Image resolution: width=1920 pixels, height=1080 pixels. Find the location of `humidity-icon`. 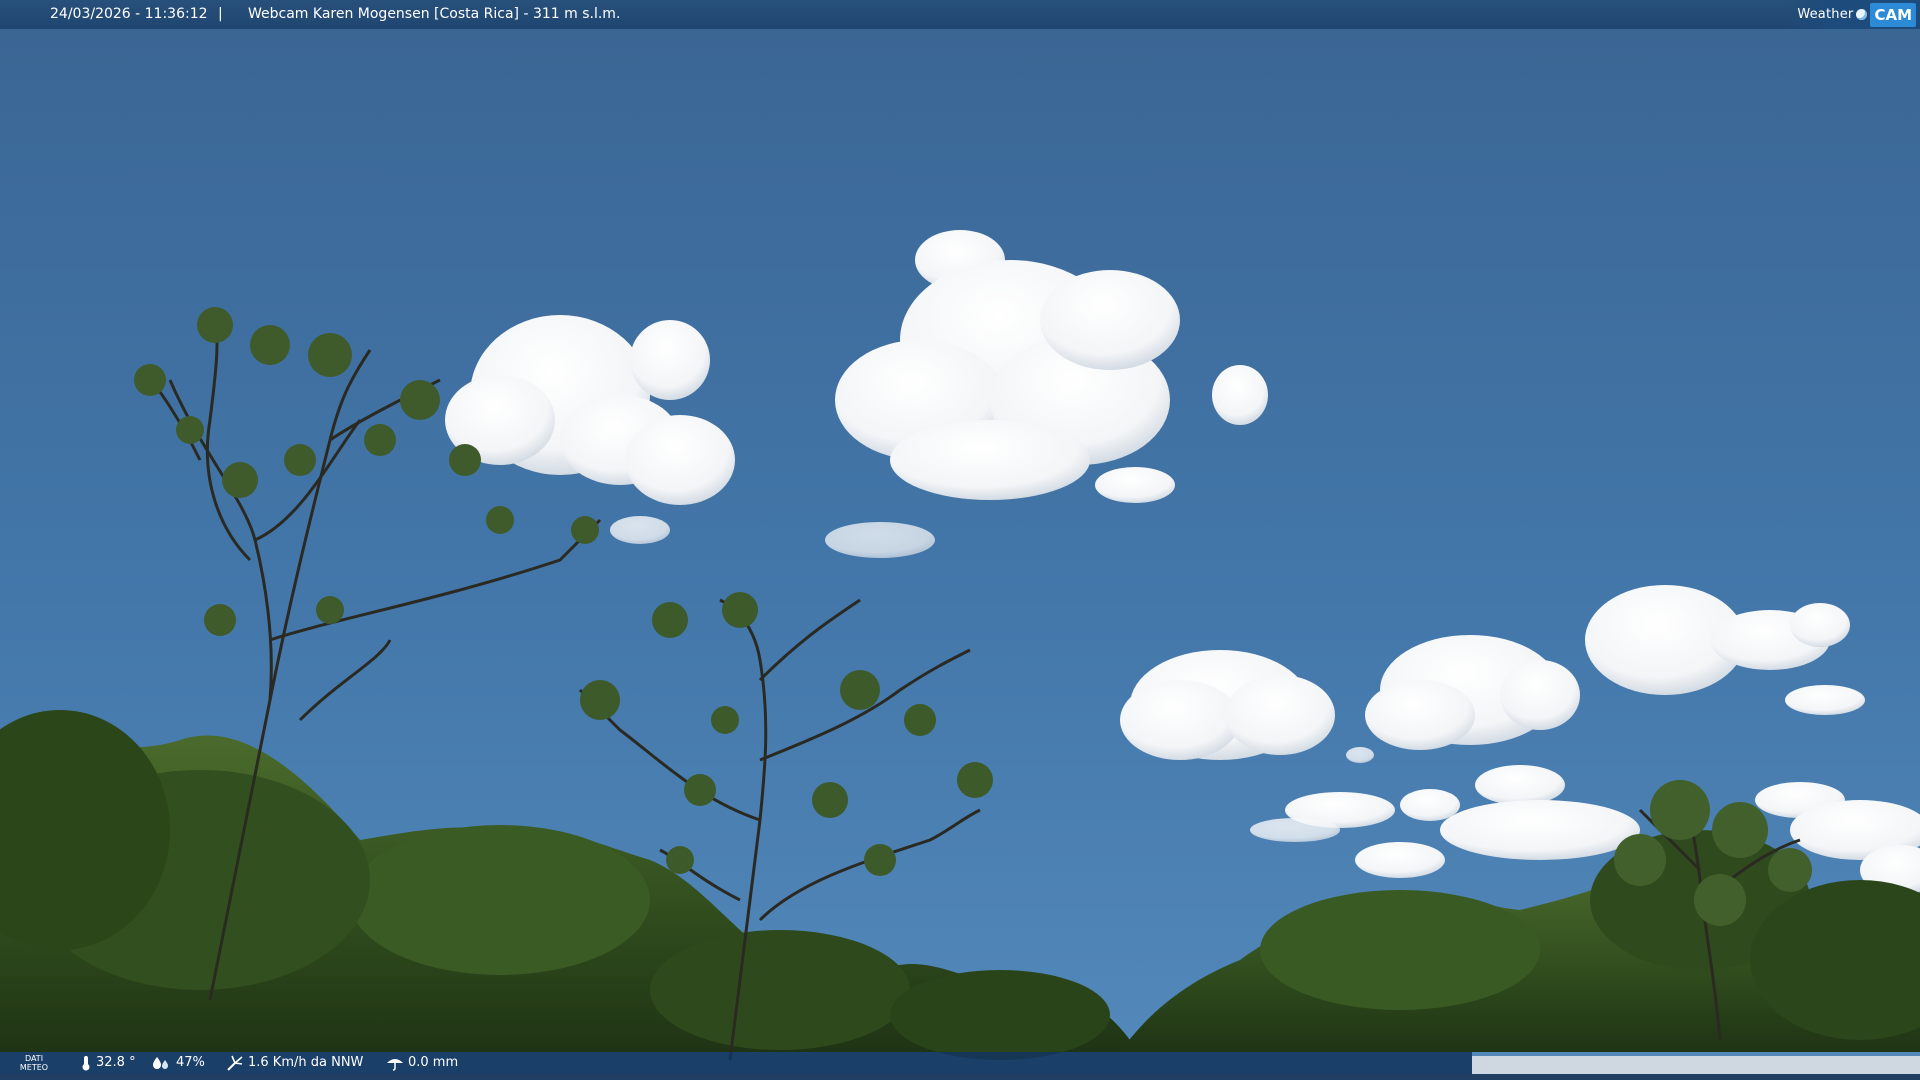

humidity-icon is located at coordinates (160, 1063).